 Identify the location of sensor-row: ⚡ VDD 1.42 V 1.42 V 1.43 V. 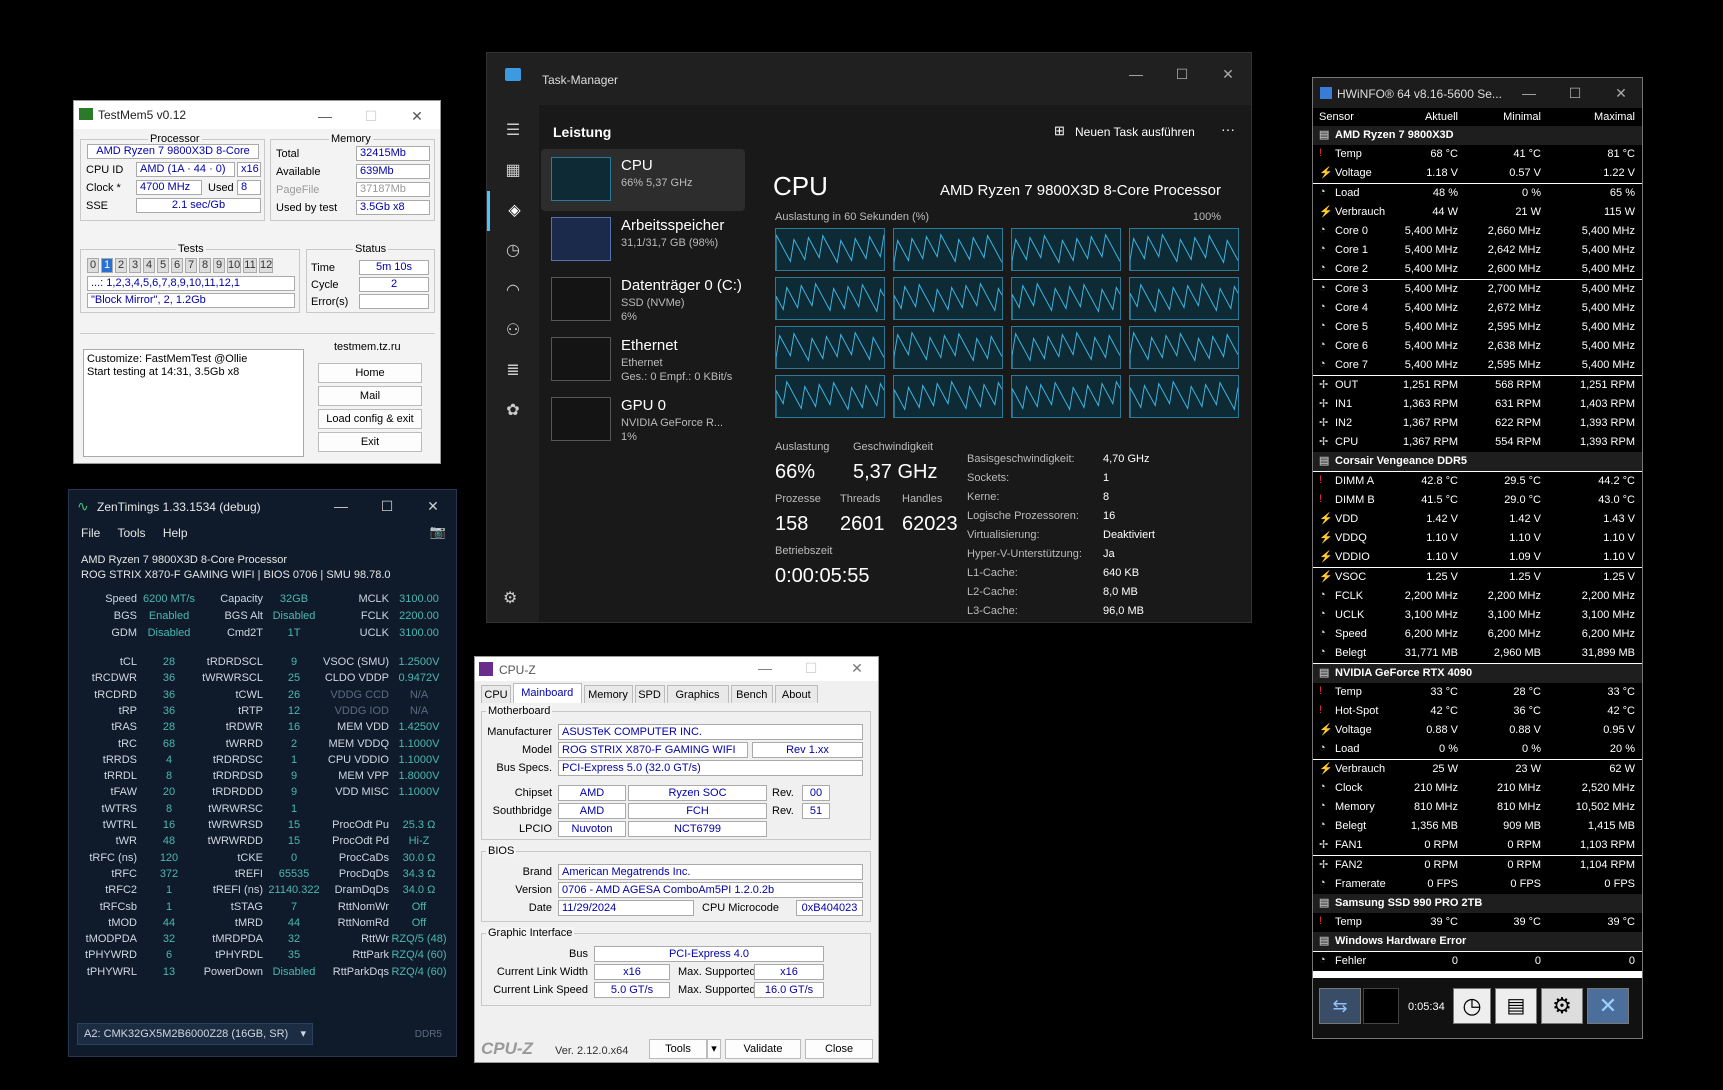
(1477, 519).